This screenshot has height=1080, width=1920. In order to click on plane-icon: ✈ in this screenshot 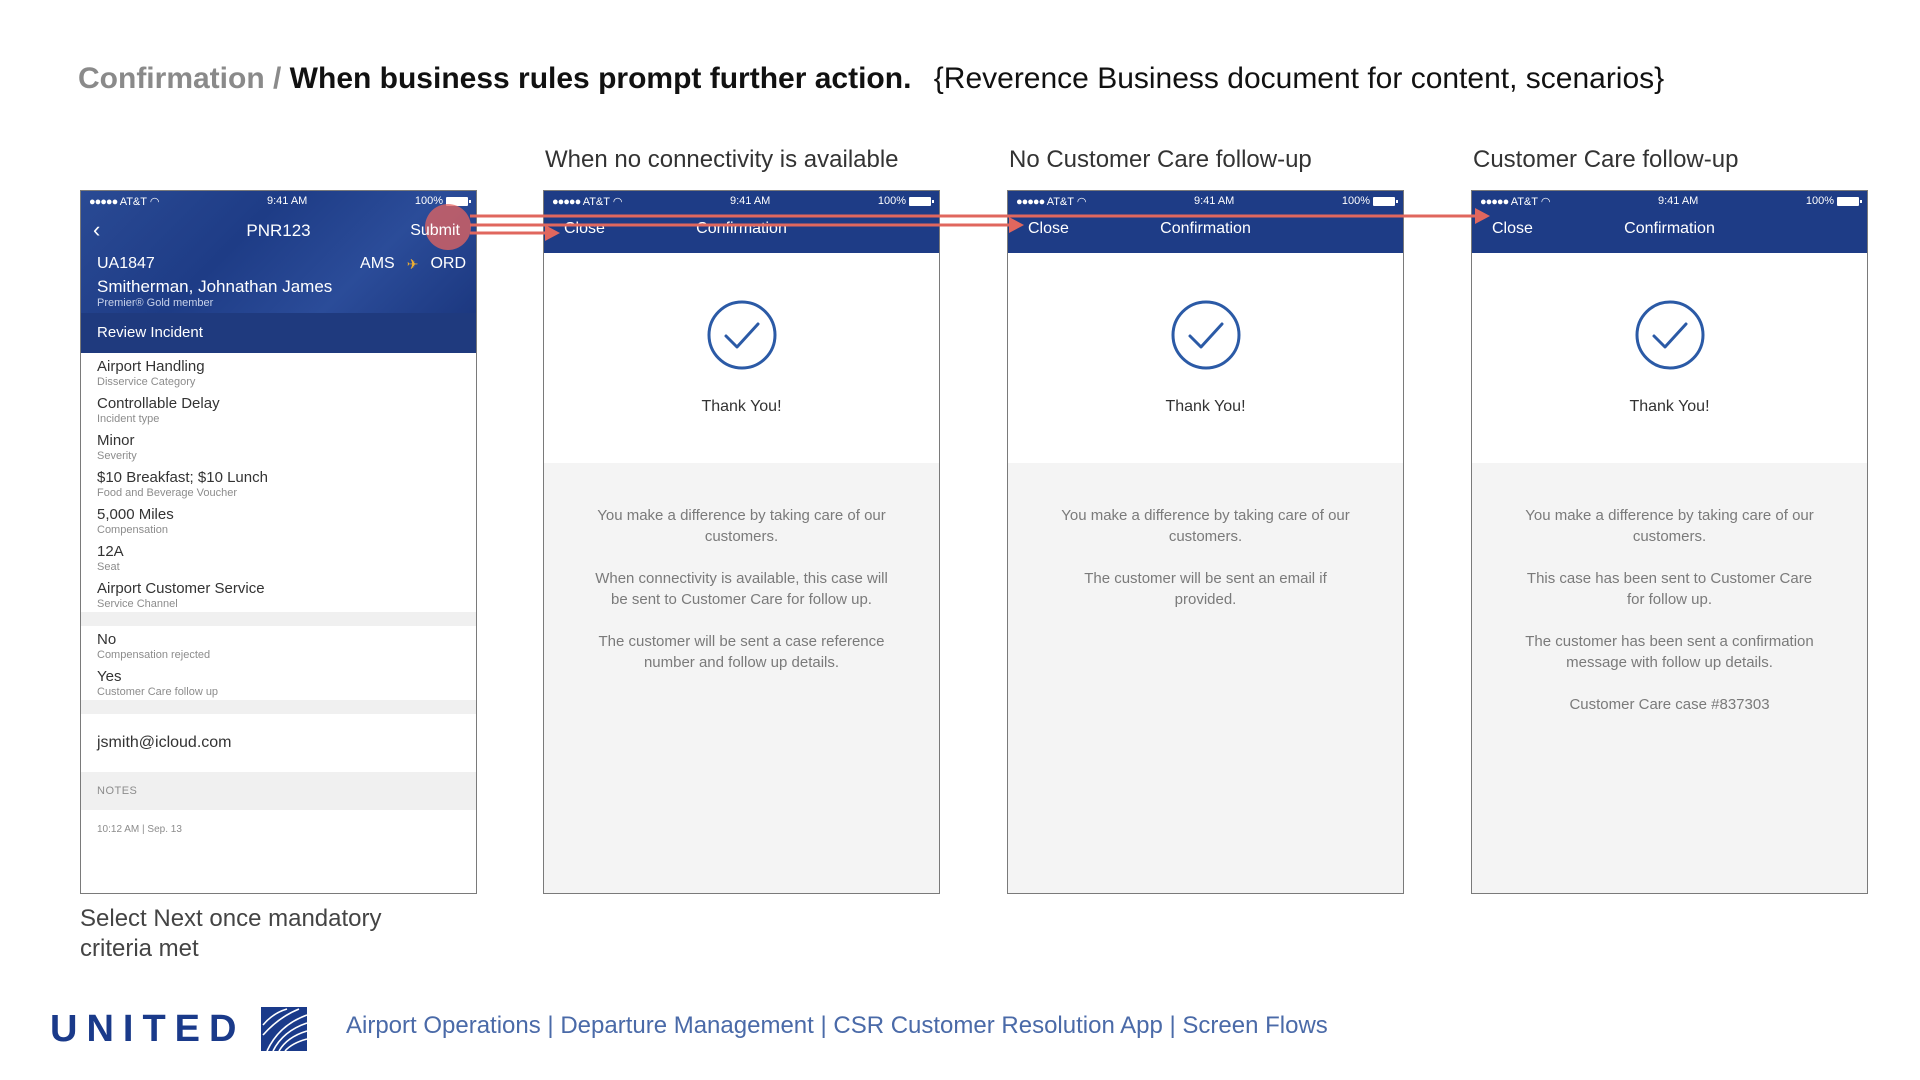, I will do `click(412, 263)`.